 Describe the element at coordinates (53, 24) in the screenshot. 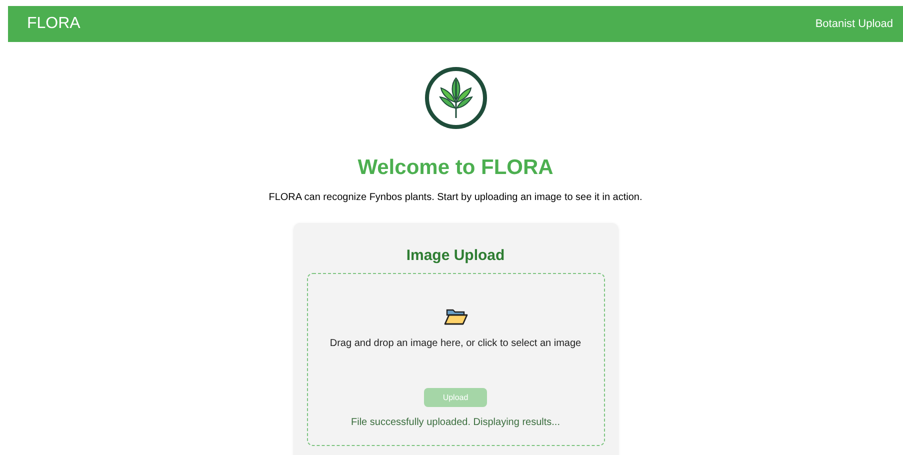

I see `brand-title: FLORA` at that location.